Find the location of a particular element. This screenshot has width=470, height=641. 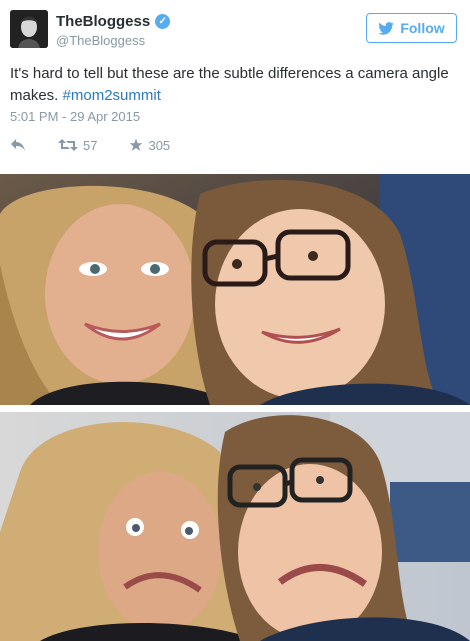

favorite-button: 305 is located at coordinates (149, 145).